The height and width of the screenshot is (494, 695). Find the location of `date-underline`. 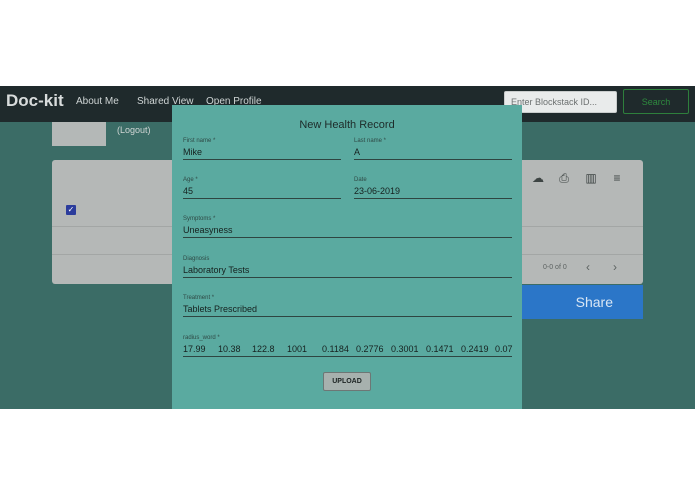

date-underline is located at coordinates (433, 198).